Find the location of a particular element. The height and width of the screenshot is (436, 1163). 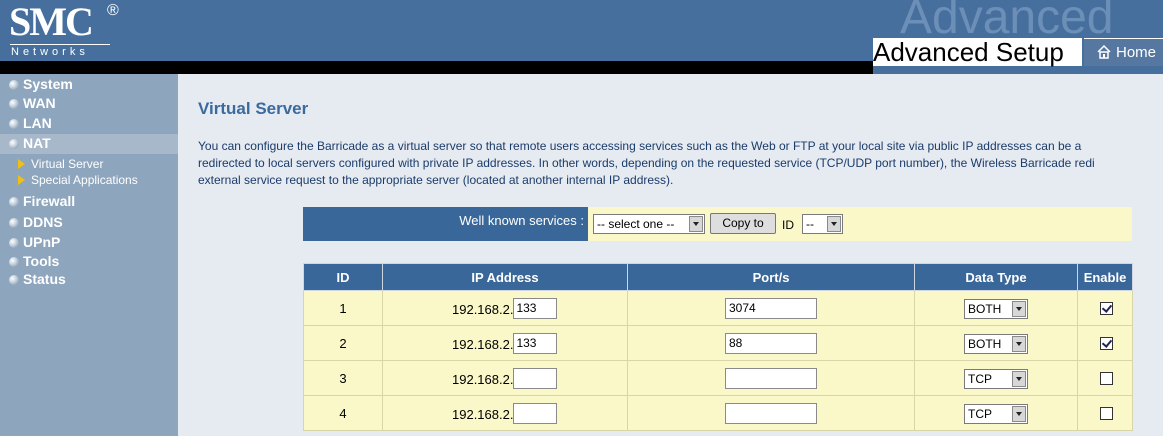

home-icon is located at coordinates (1104, 52).